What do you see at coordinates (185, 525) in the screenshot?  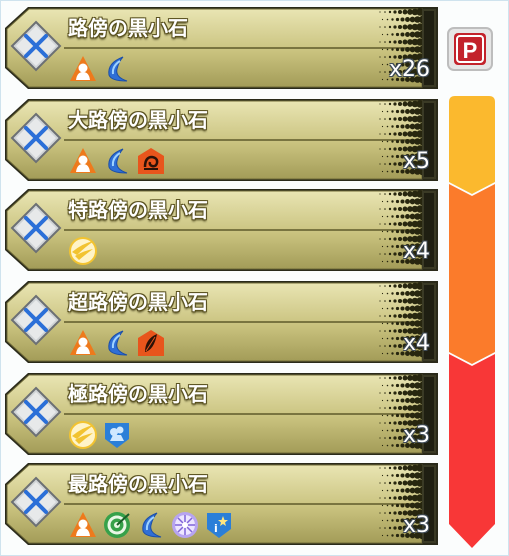 I see `burst-icon` at bounding box center [185, 525].